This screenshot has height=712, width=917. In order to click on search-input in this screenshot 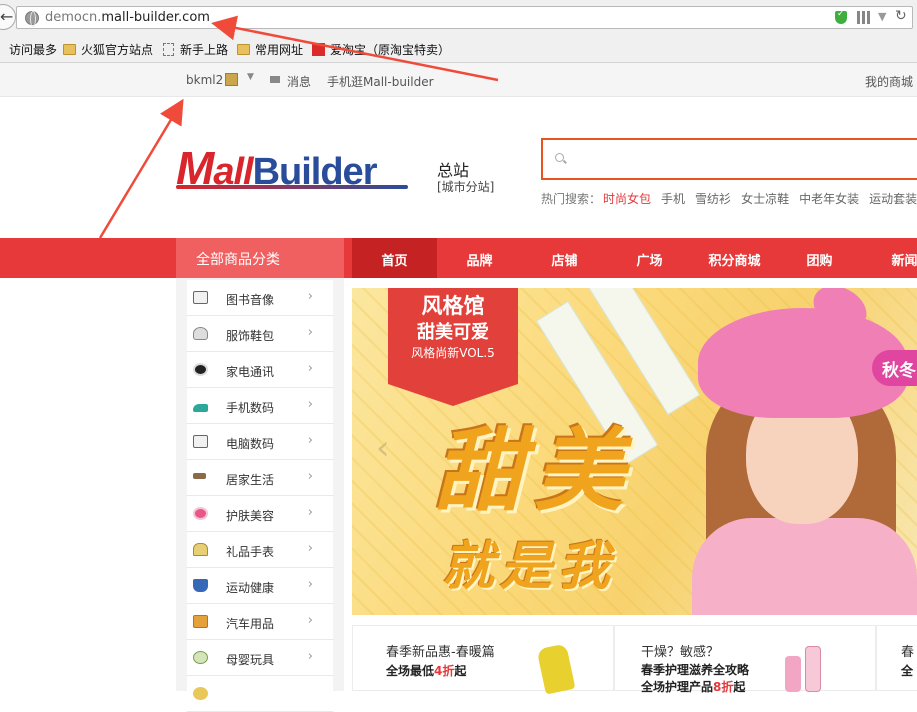, I will do `click(743, 159)`.